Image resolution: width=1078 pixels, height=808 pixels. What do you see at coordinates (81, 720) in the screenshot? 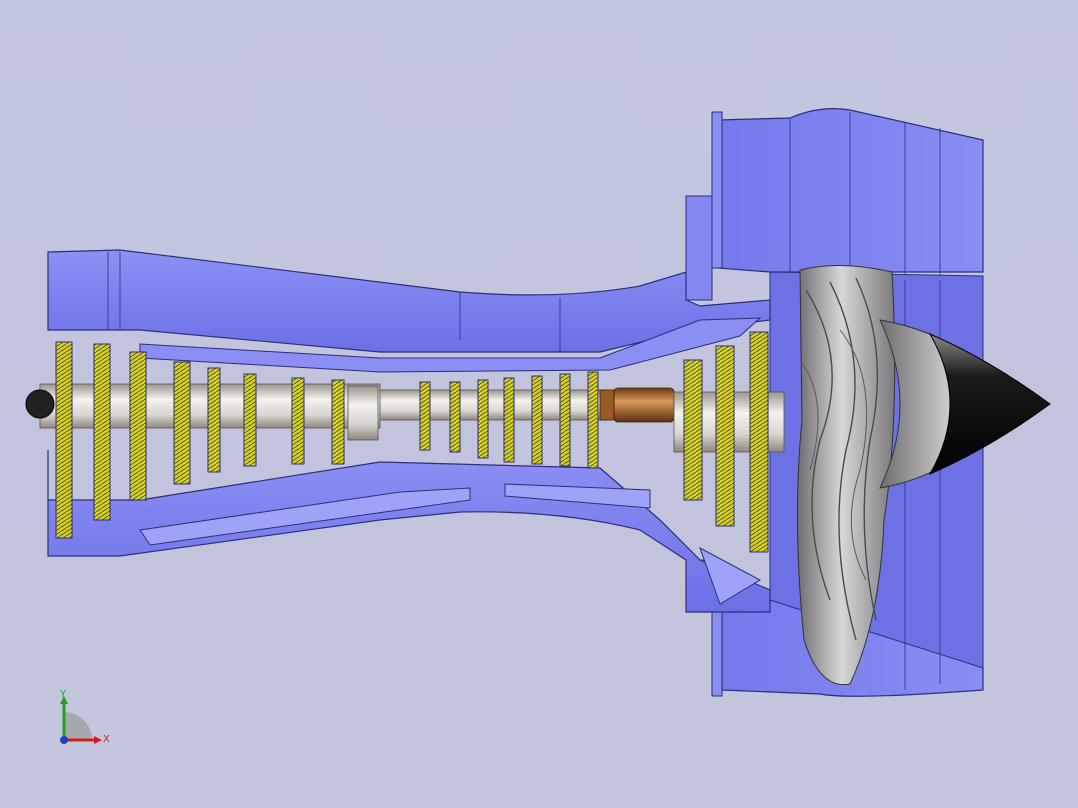
I see `coordinate-triad` at bounding box center [81, 720].